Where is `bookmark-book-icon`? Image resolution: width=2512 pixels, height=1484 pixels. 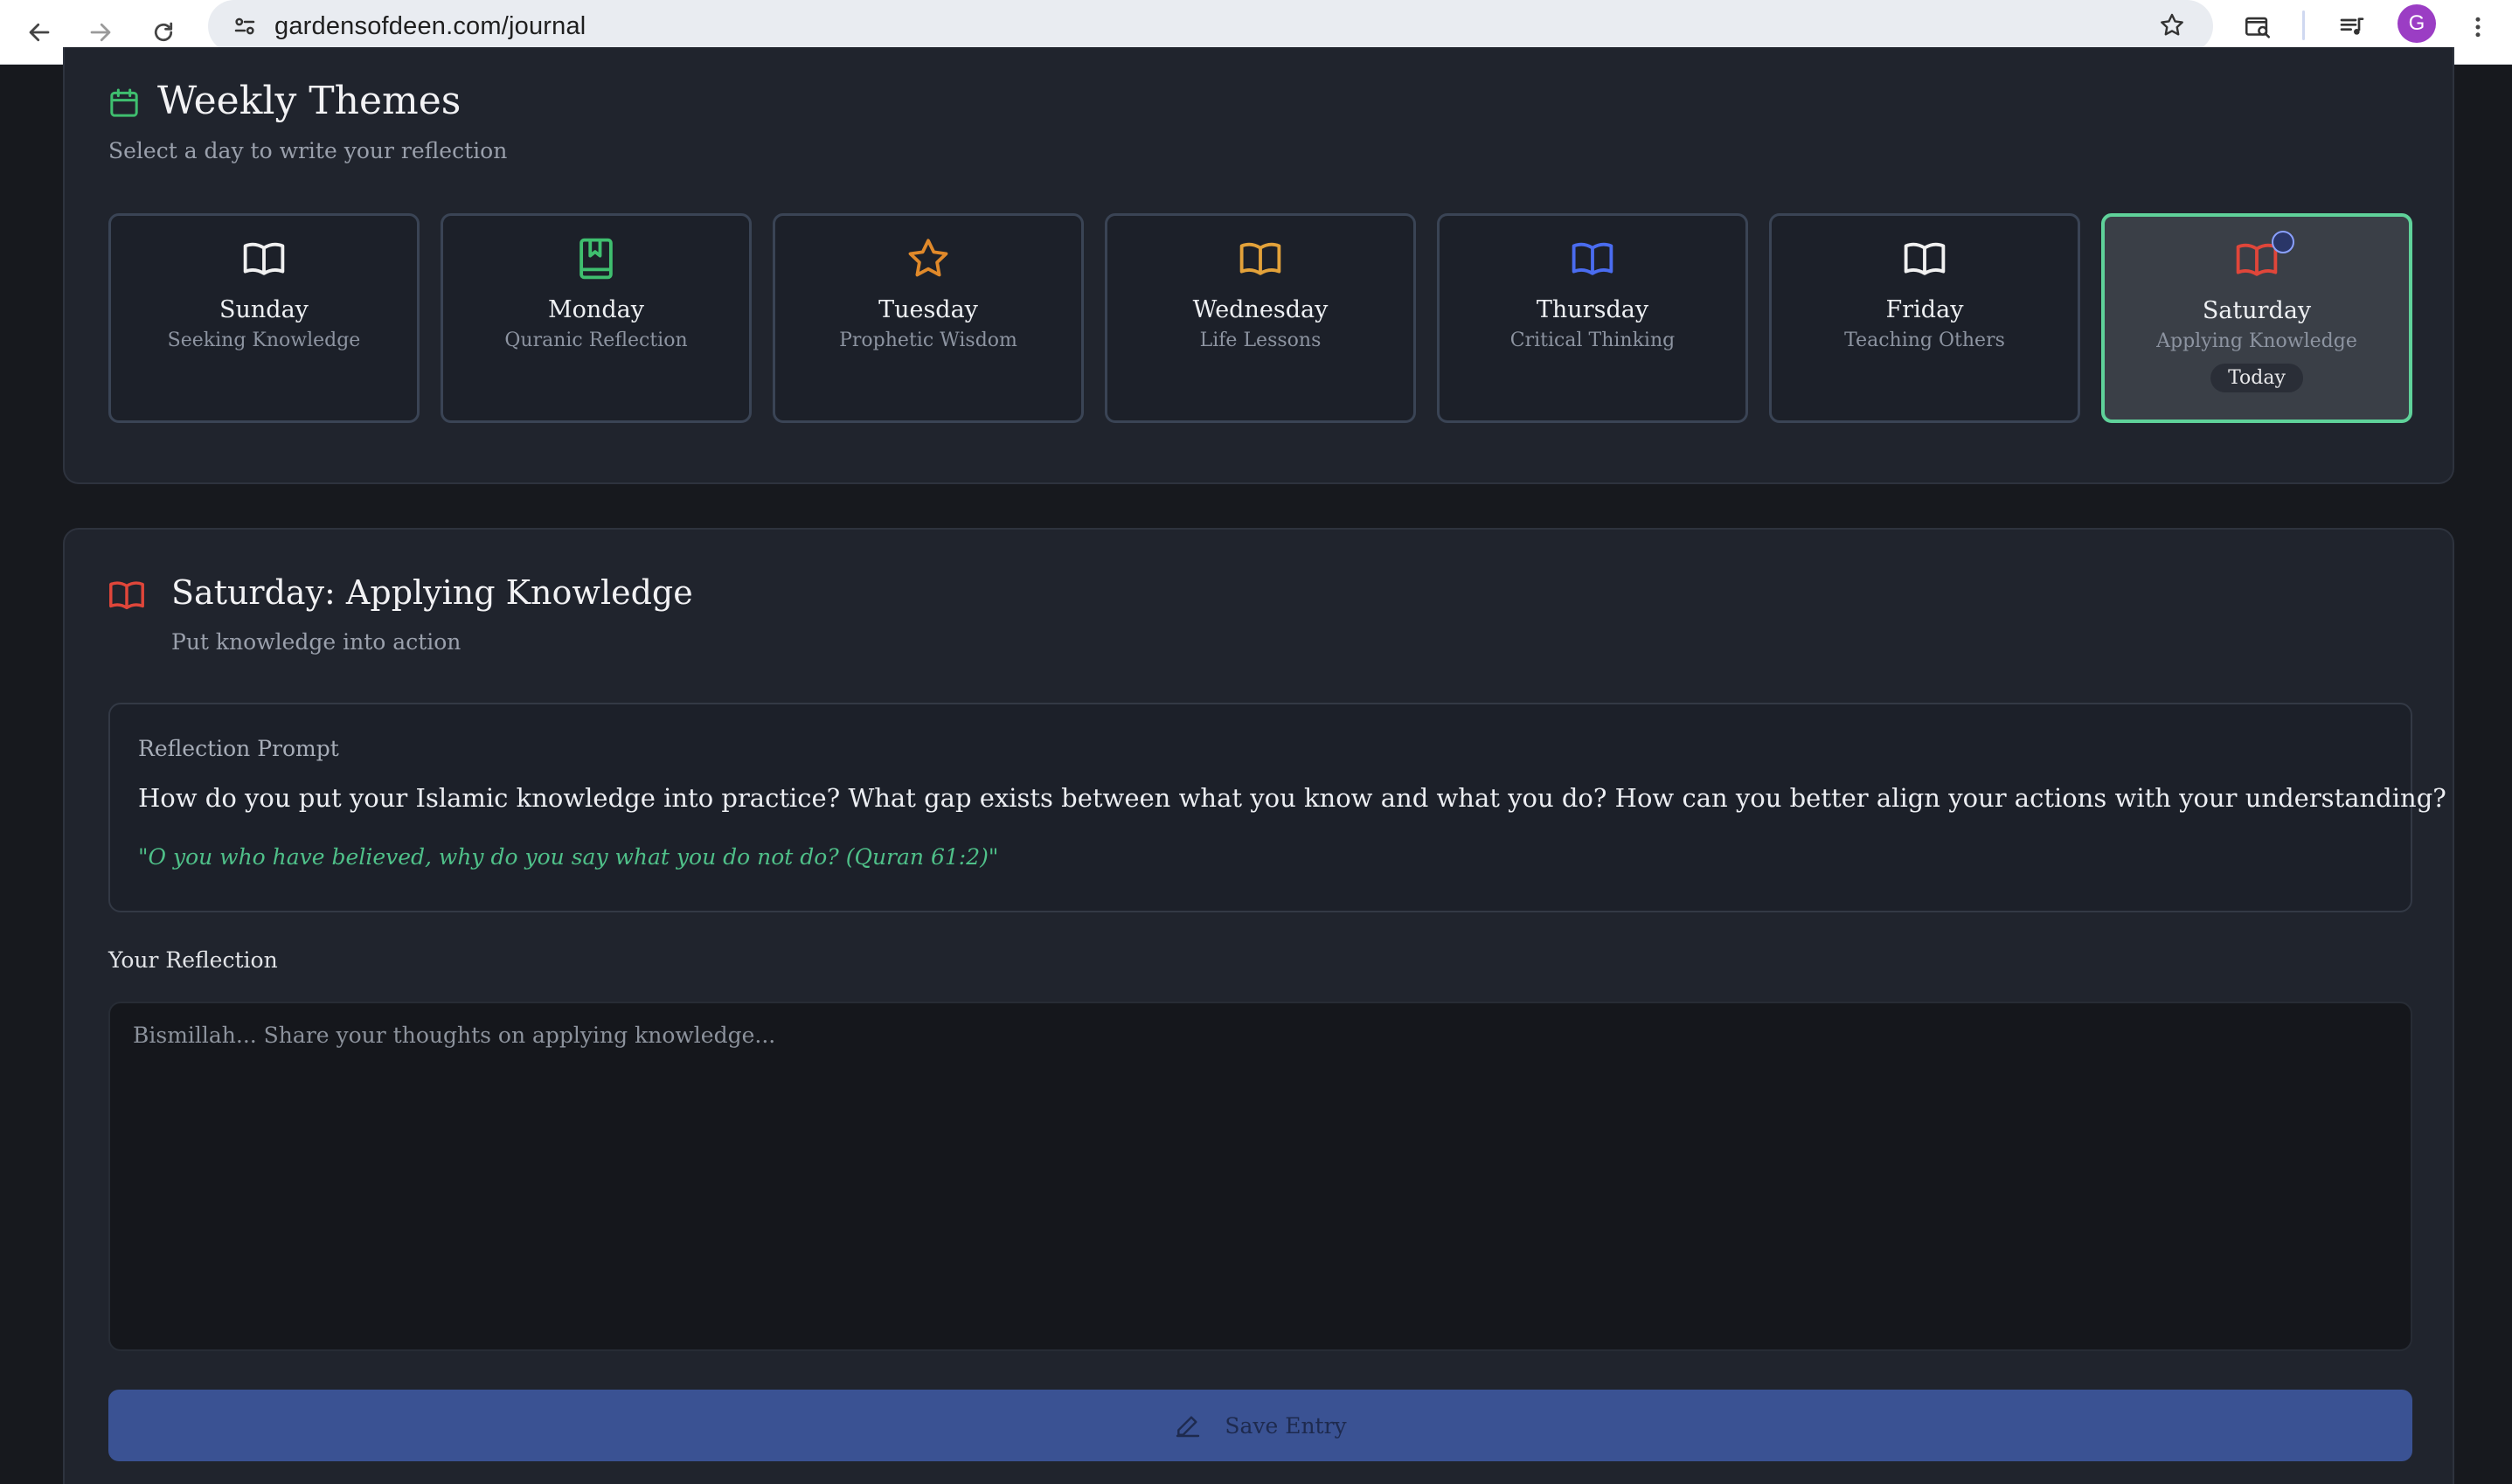
bookmark-book-icon is located at coordinates (596, 258).